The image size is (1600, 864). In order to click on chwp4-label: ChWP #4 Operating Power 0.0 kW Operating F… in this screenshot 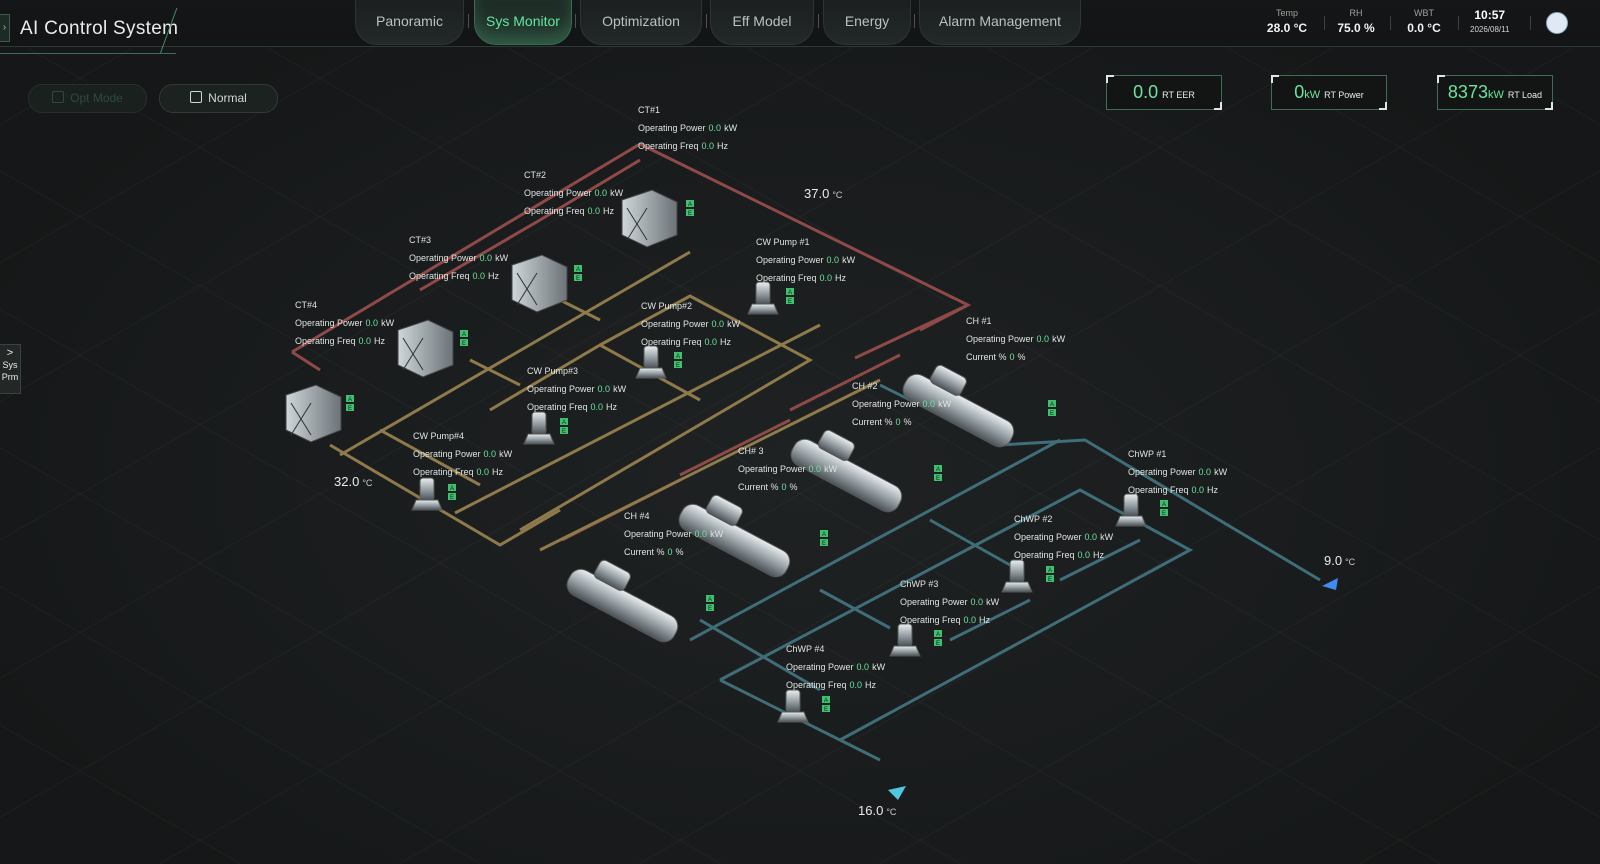, I will do `click(835, 667)`.